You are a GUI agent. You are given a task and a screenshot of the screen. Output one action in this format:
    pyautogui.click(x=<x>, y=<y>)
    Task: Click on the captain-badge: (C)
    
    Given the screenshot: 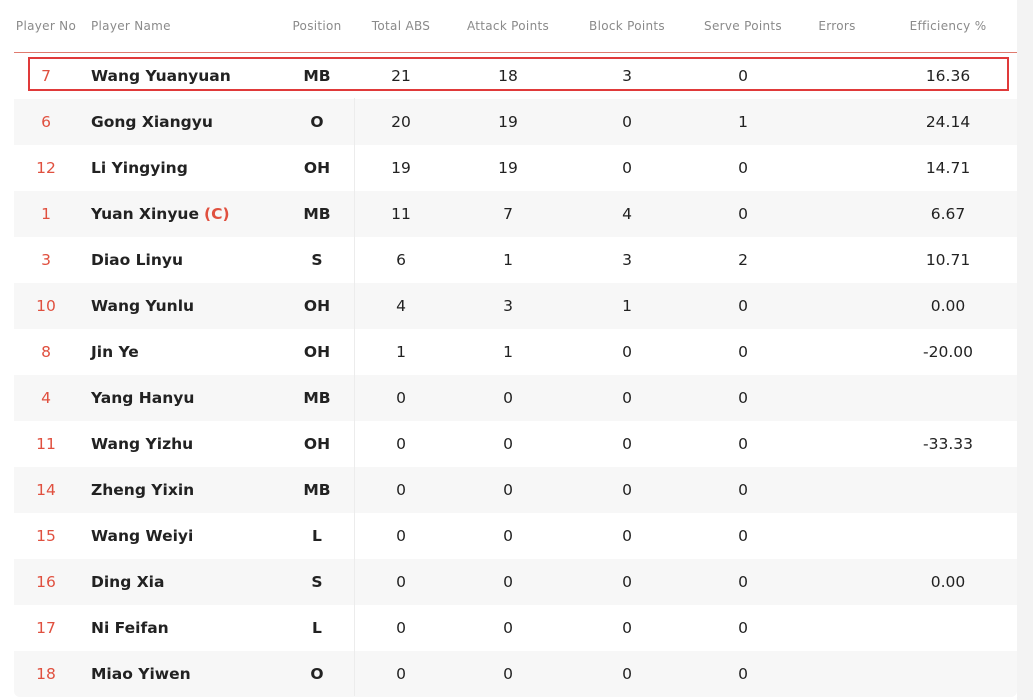 What is the action you would take?
    pyautogui.click(x=216, y=214)
    